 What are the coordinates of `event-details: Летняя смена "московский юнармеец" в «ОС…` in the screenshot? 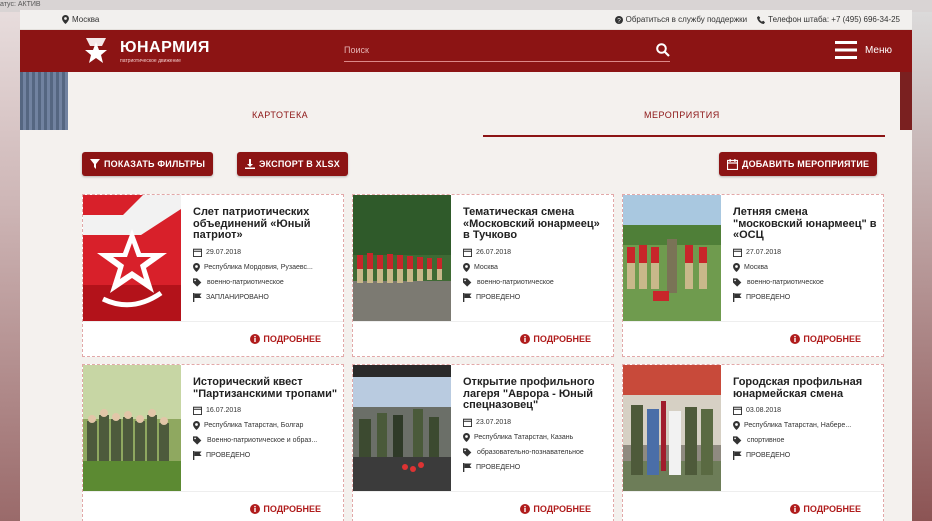 It's located at (806, 255).